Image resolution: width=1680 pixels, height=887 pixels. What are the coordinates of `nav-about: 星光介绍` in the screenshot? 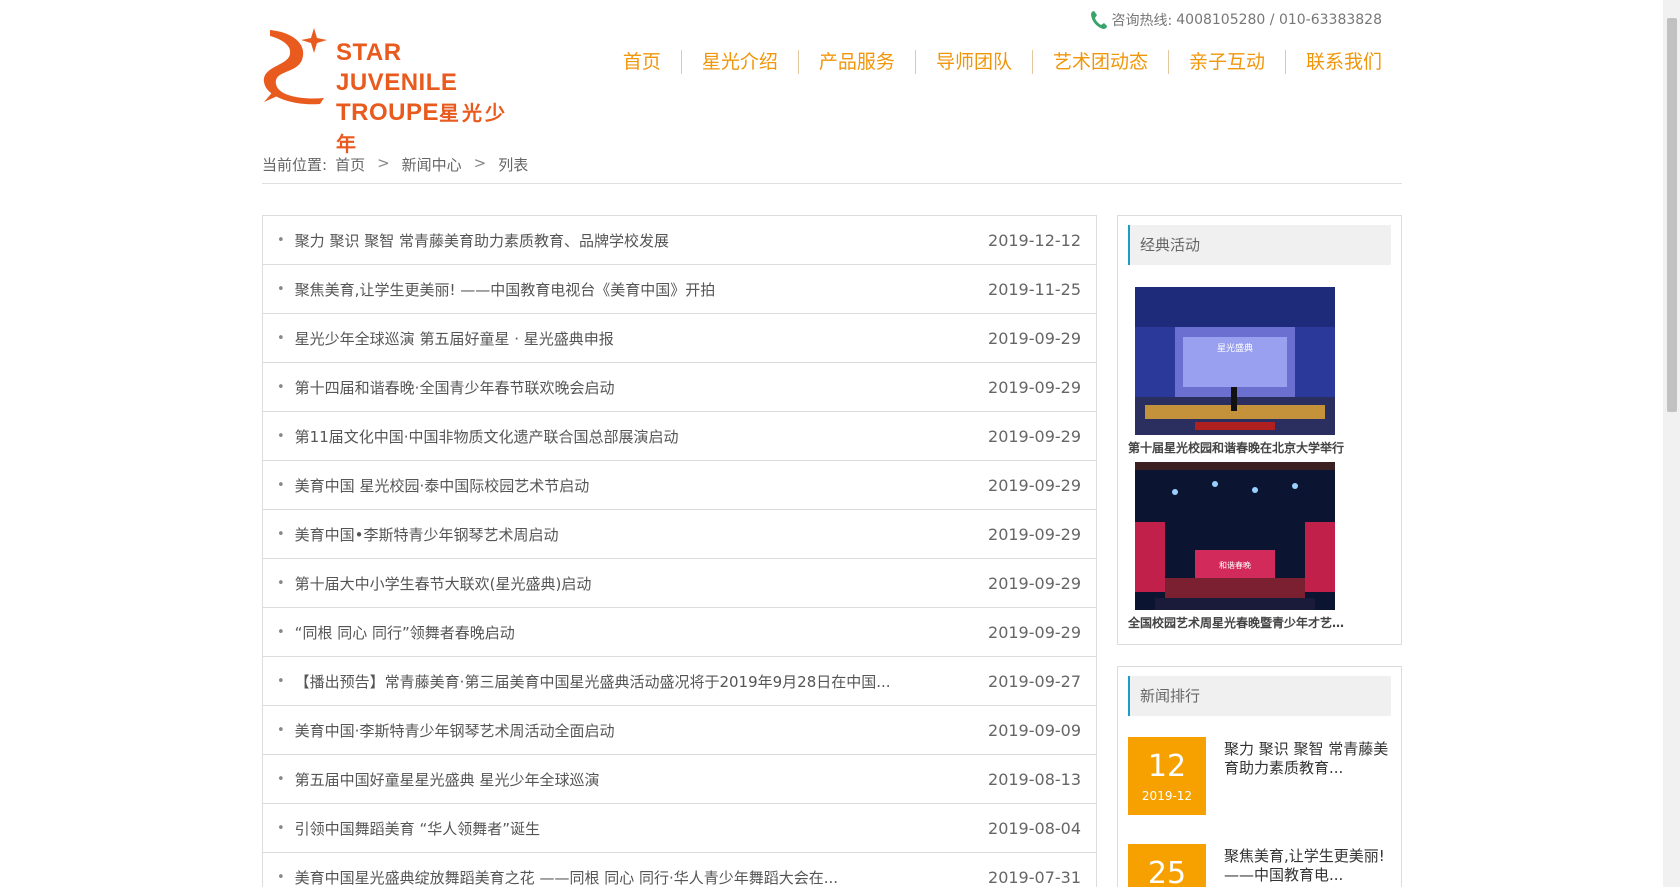 It's located at (739, 62).